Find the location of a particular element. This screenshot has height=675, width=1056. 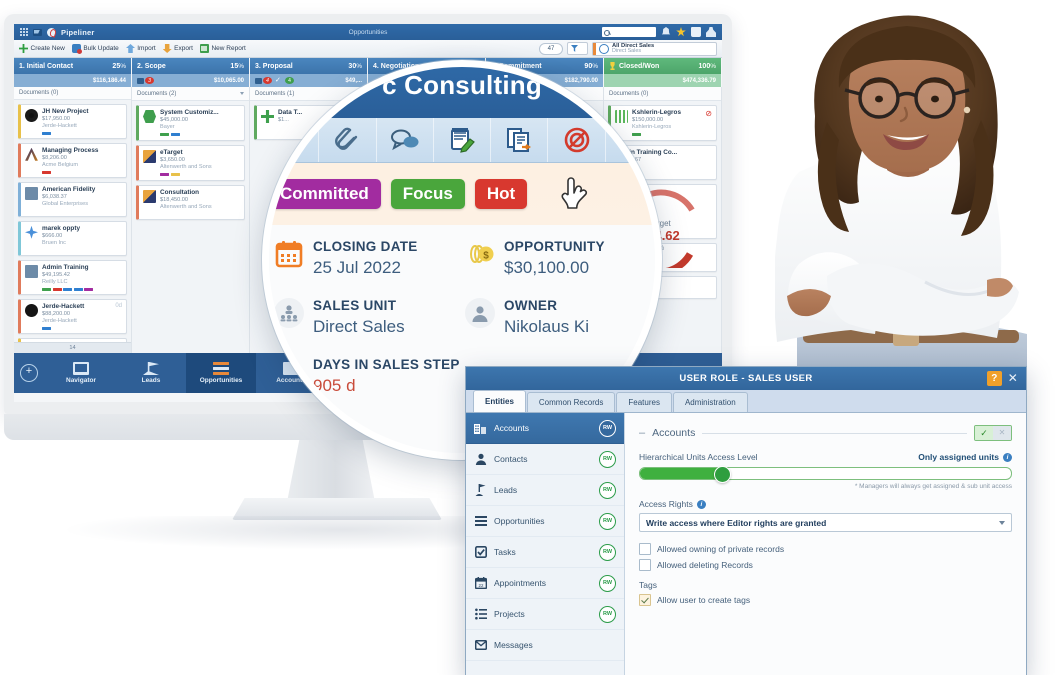

documents-header: Documents (0) is located at coordinates (72, 93).